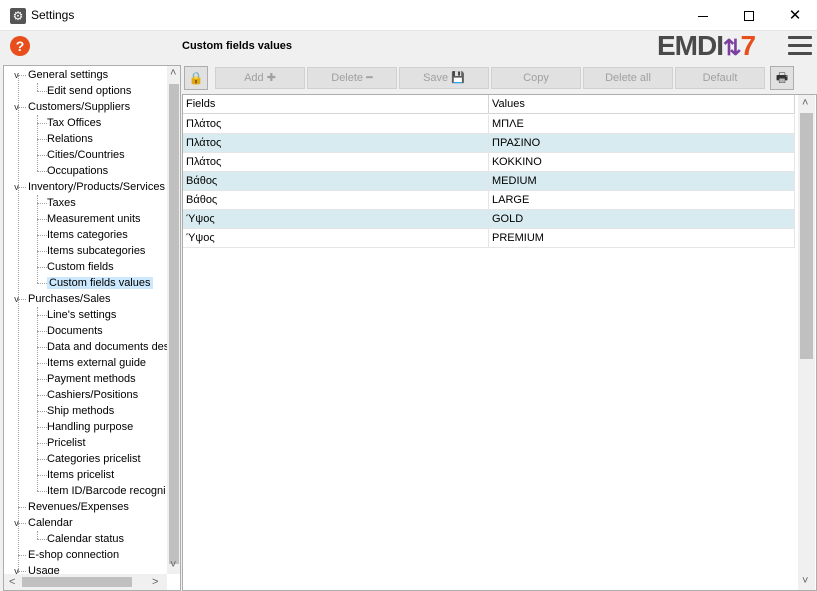 The image size is (817, 591). I want to click on tree-node-label: Items subcategories, so click(96, 251).